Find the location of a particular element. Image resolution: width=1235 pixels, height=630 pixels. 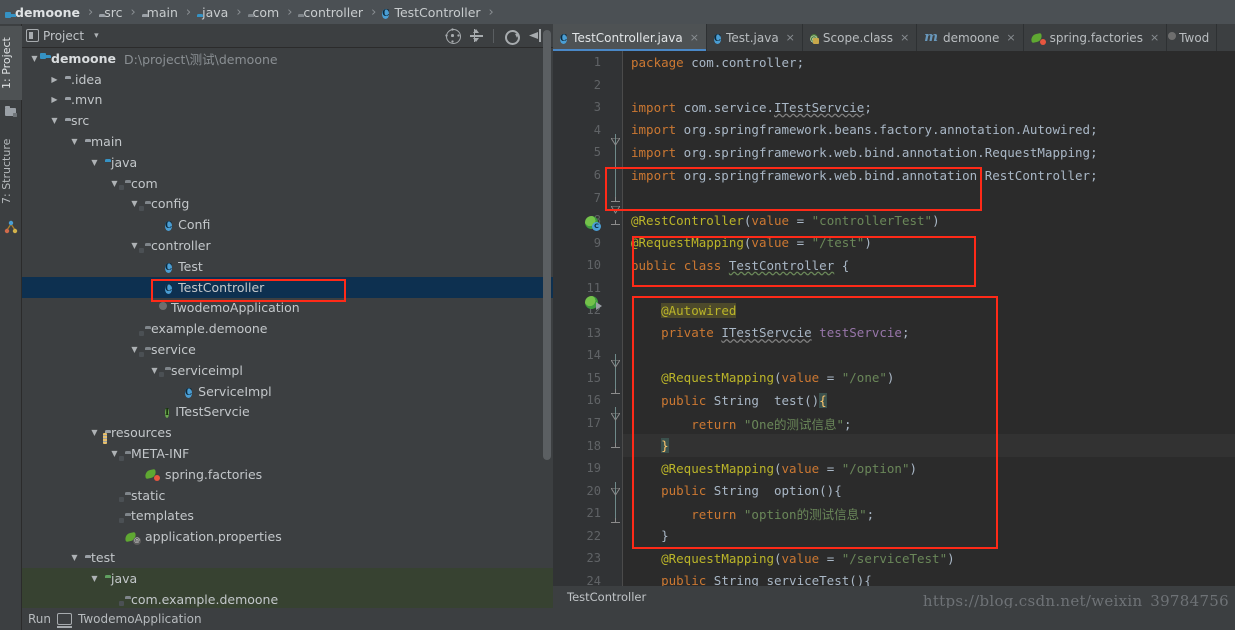

code-line: 18 } is located at coordinates (894, 445).